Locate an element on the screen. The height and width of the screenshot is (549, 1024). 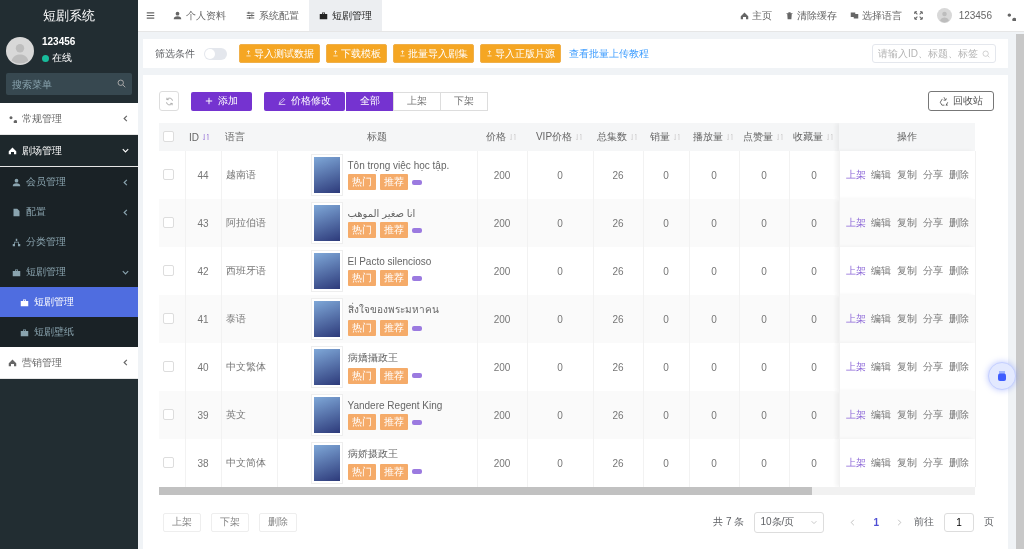
drama-title: انا صغير الموهب is located at coordinates (382, 213).